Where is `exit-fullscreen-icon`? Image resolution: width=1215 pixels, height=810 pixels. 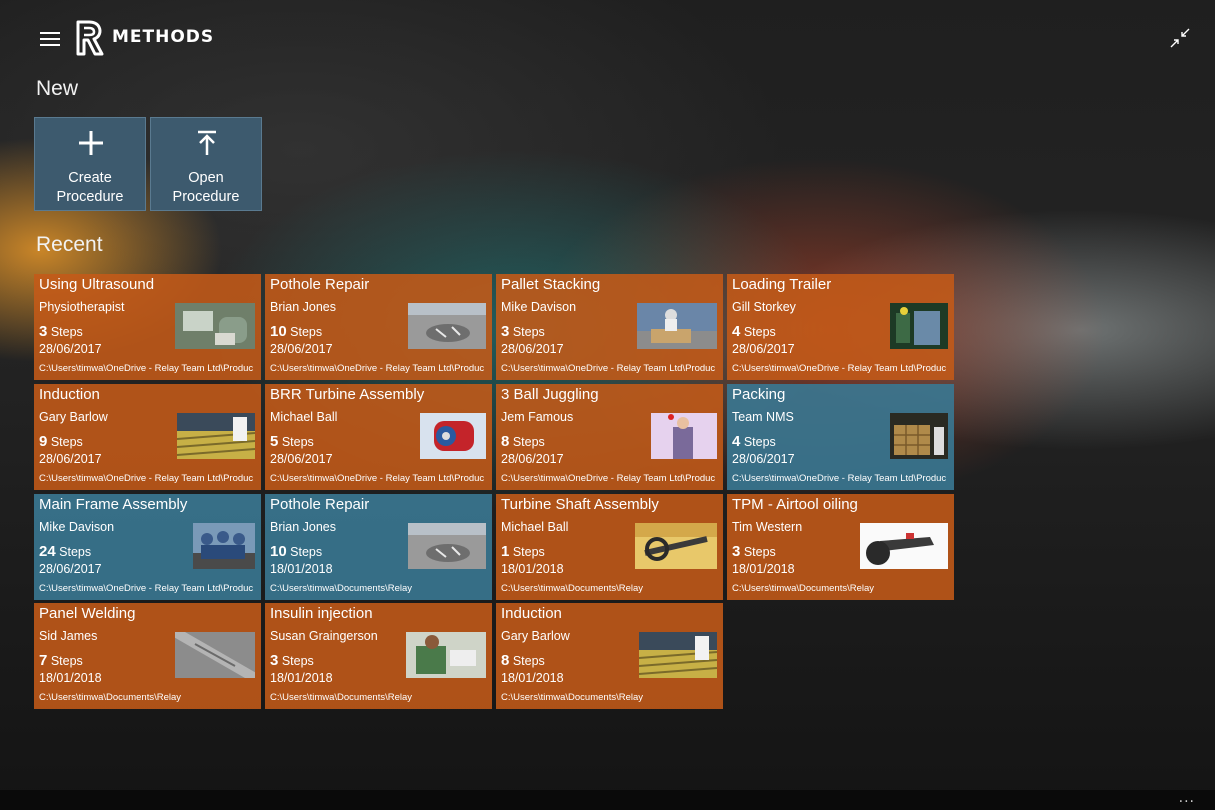 exit-fullscreen-icon is located at coordinates (1180, 38).